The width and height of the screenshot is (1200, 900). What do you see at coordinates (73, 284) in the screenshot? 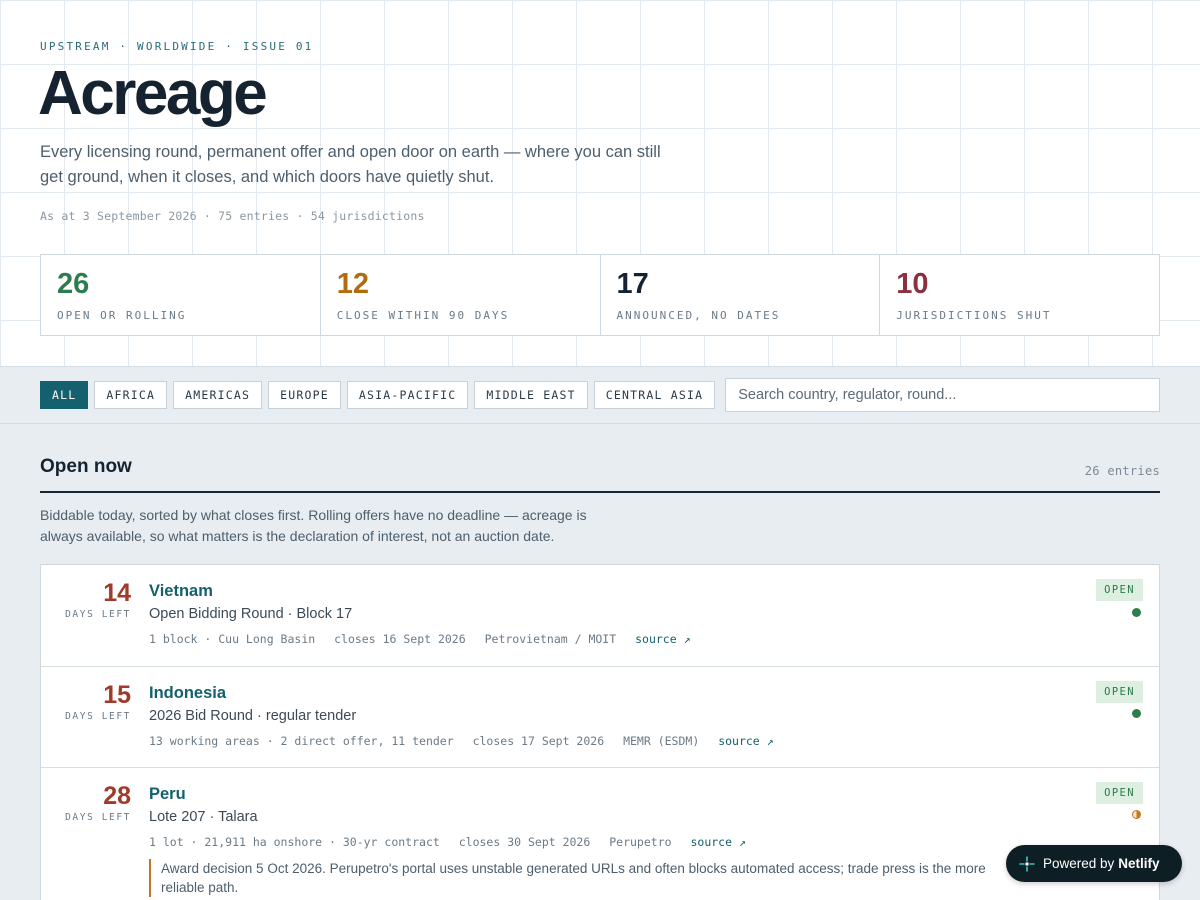
I see `stat-value: 26` at bounding box center [73, 284].